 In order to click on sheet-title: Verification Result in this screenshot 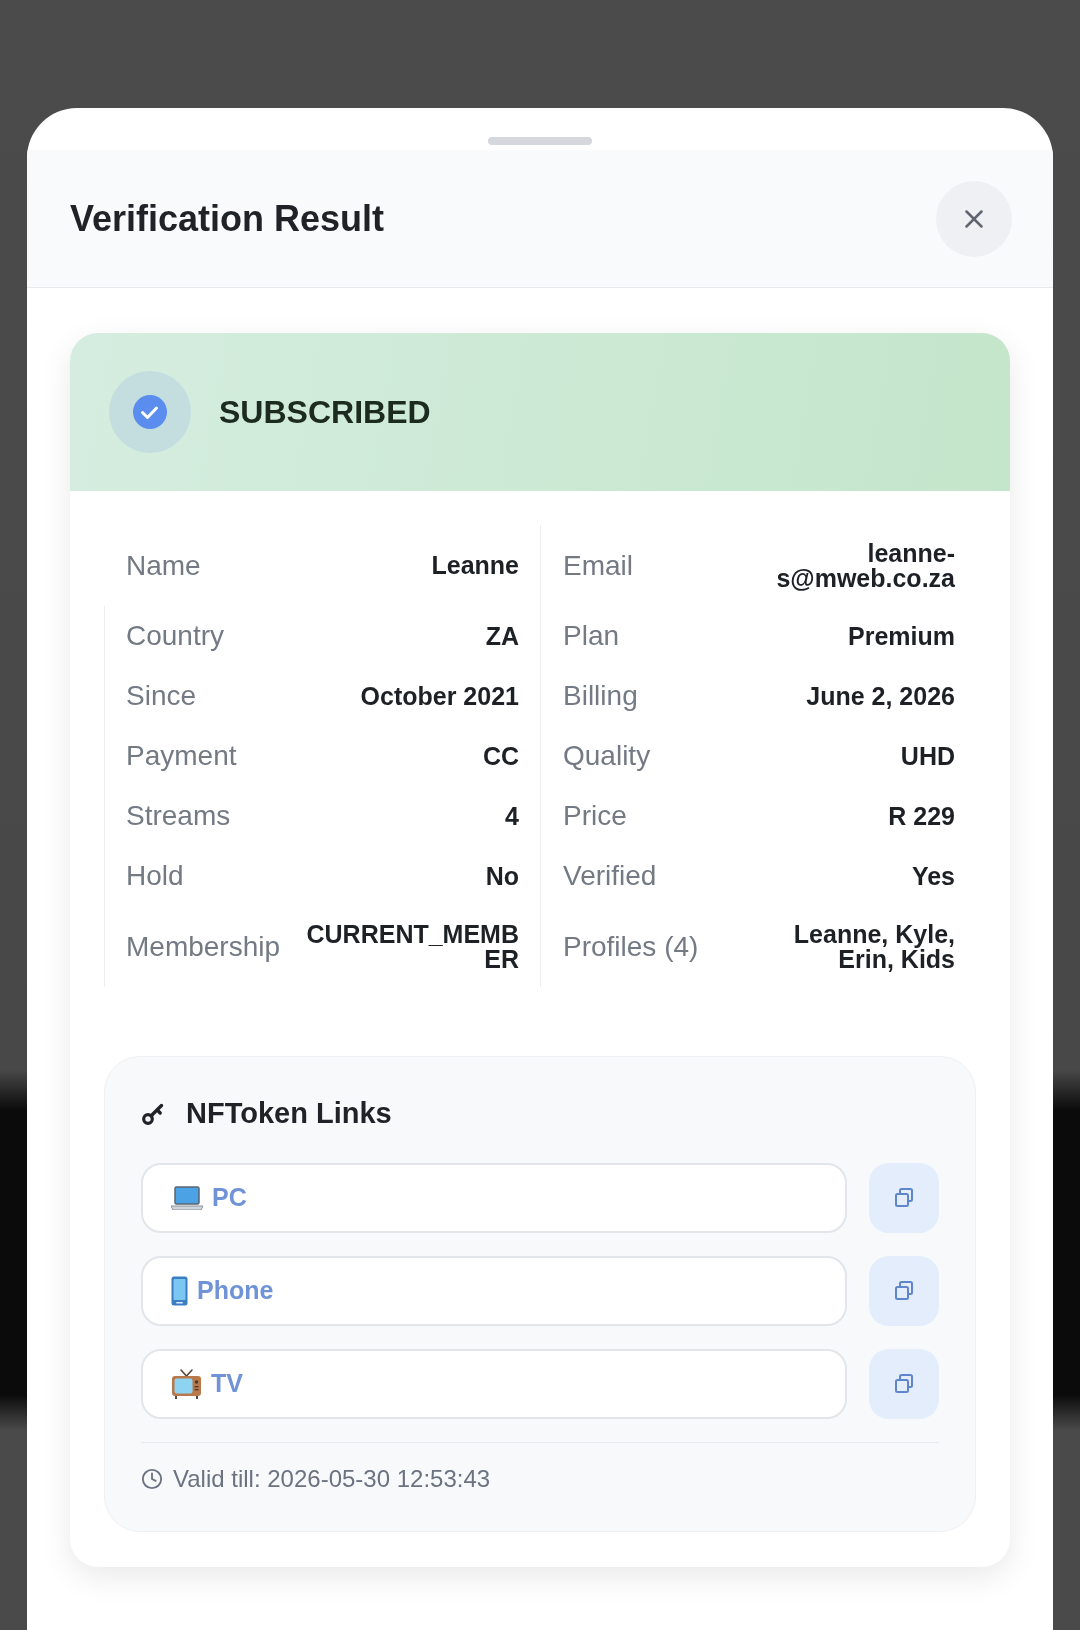, I will do `click(227, 218)`.